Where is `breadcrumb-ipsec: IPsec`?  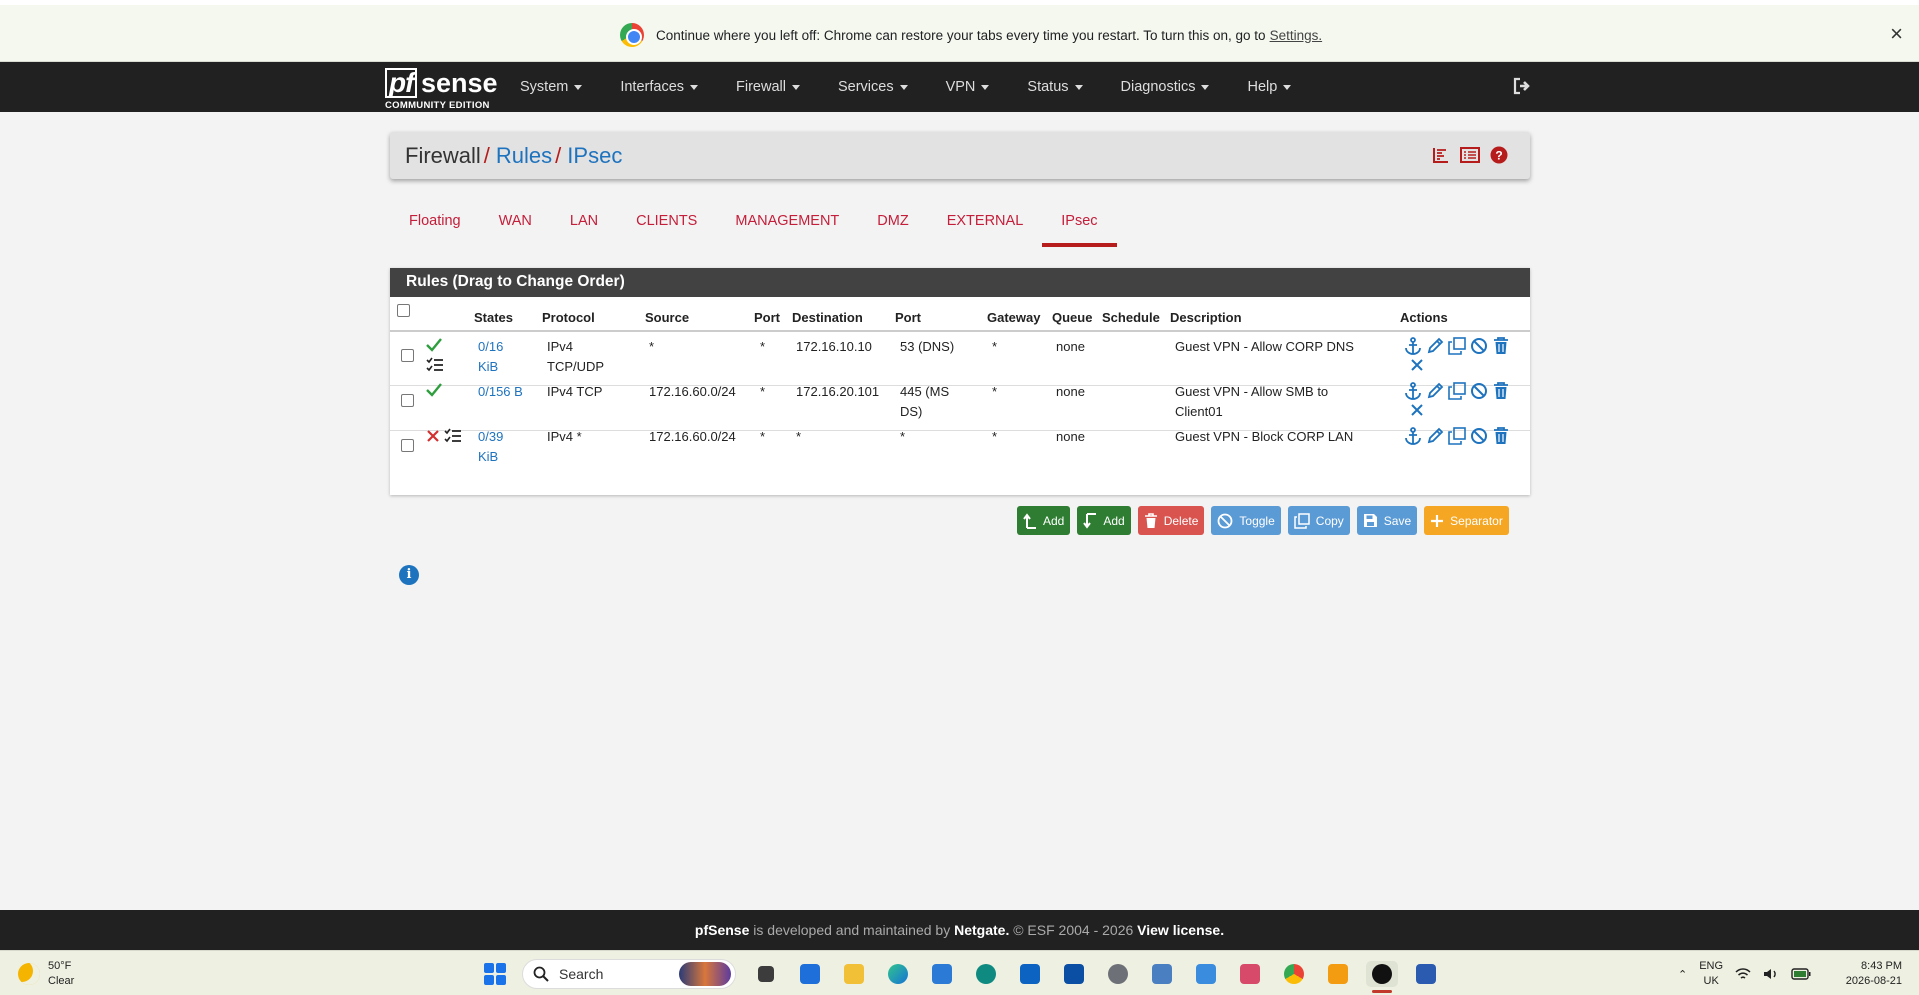 breadcrumb-ipsec: IPsec is located at coordinates (594, 155).